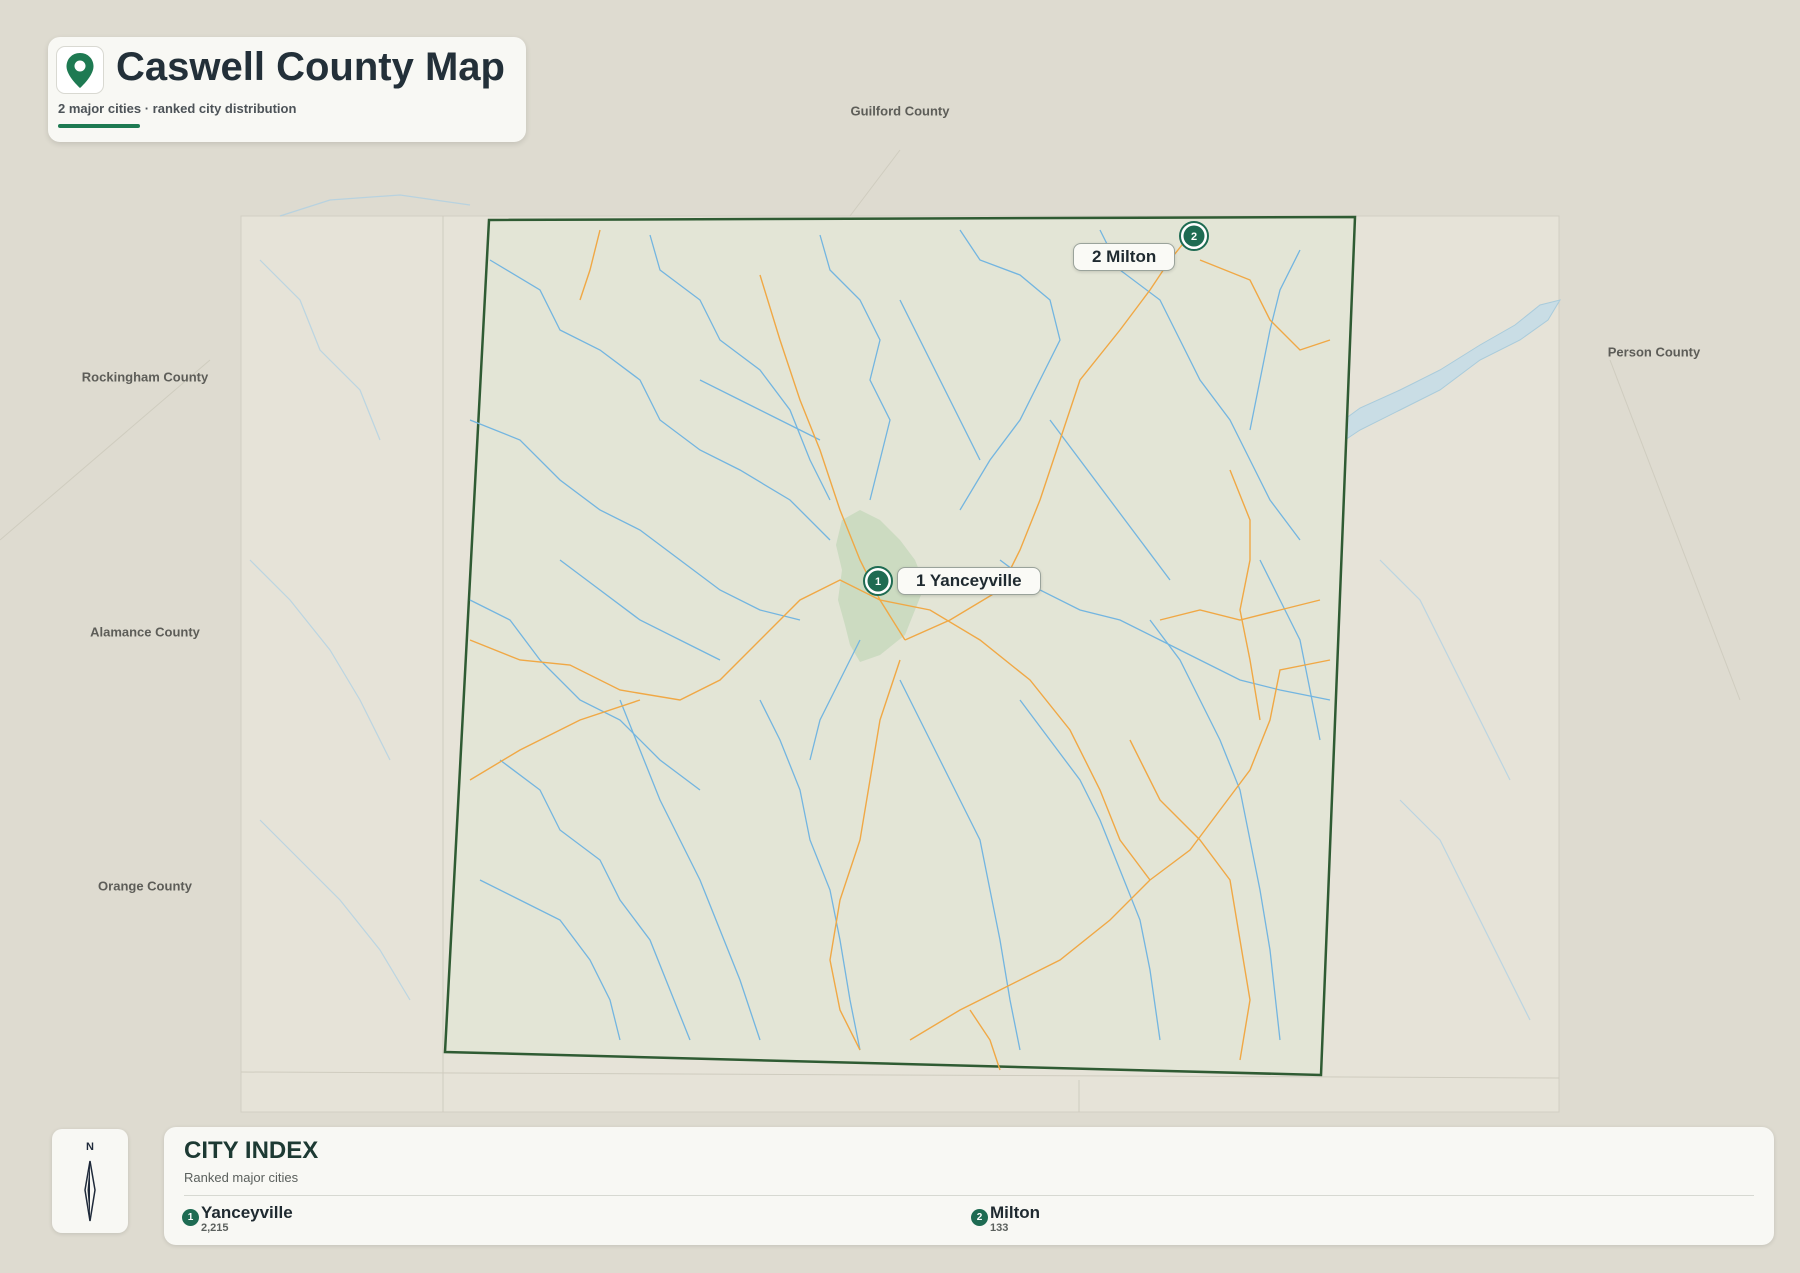 The height and width of the screenshot is (1273, 1800). Describe the element at coordinates (90, 1191) in the screenshot. I see `compass-needle-icon` at that location.